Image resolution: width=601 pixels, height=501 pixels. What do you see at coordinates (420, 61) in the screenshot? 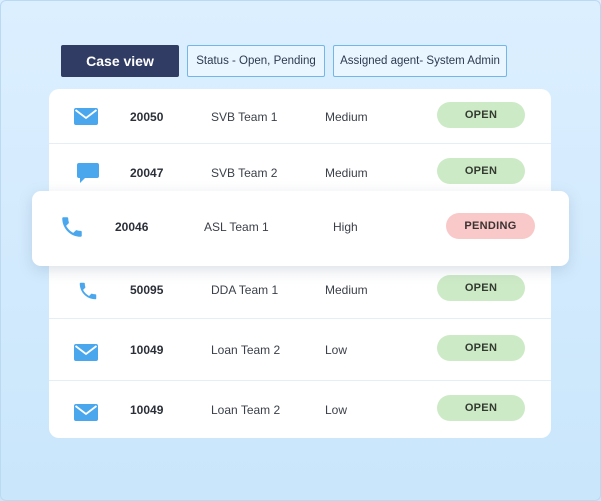
I see `assigned-agent-filter-chip: Assigned agent- System Admin` at bounding box center [420, 61].